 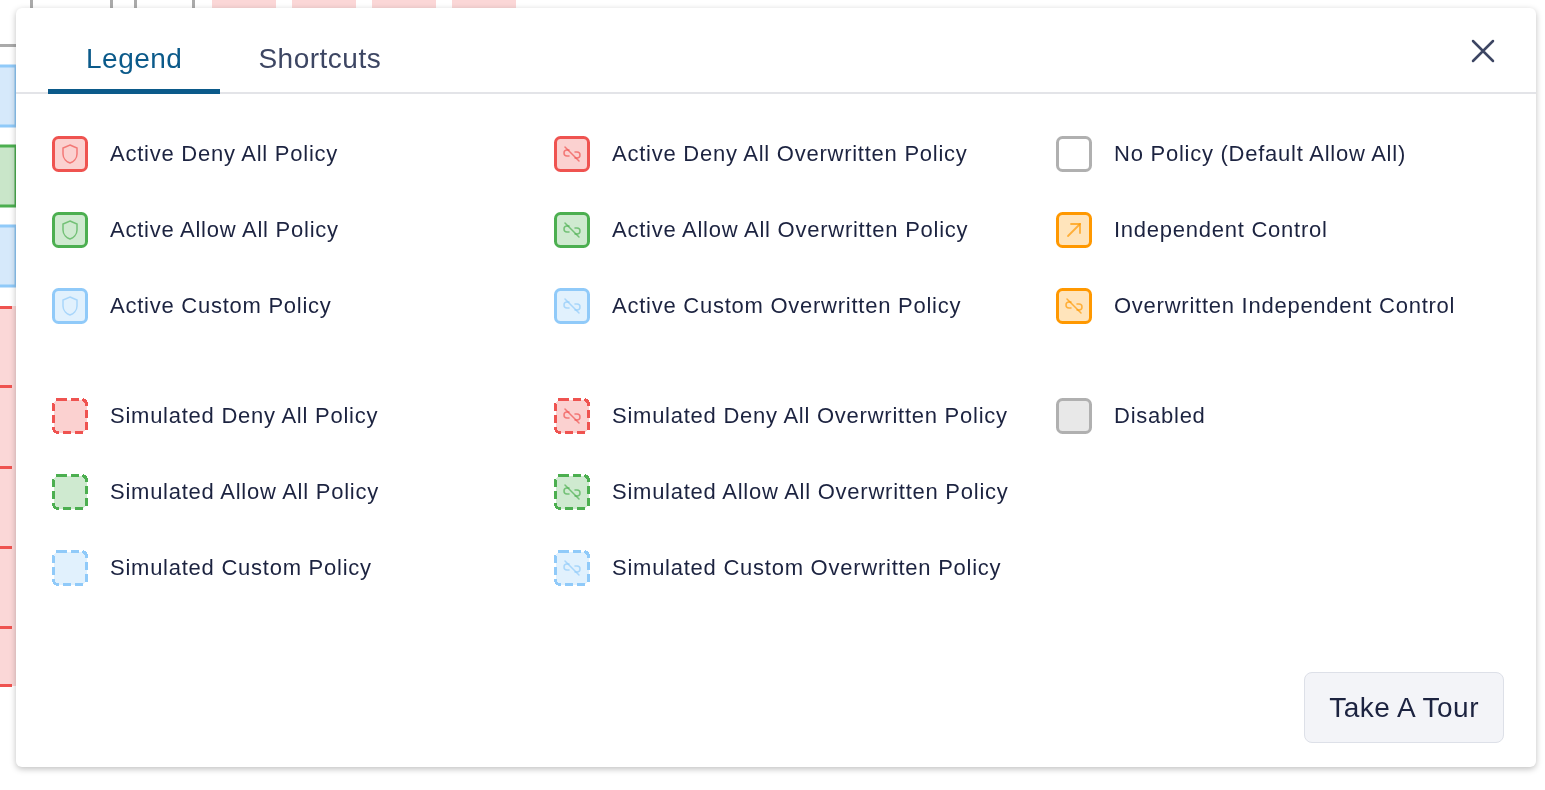 What do you see at coordinates (1285, 306) in the screenshot?
I see `legend-label: Overwritten Independent Control` at bounding box center [1285, 306].